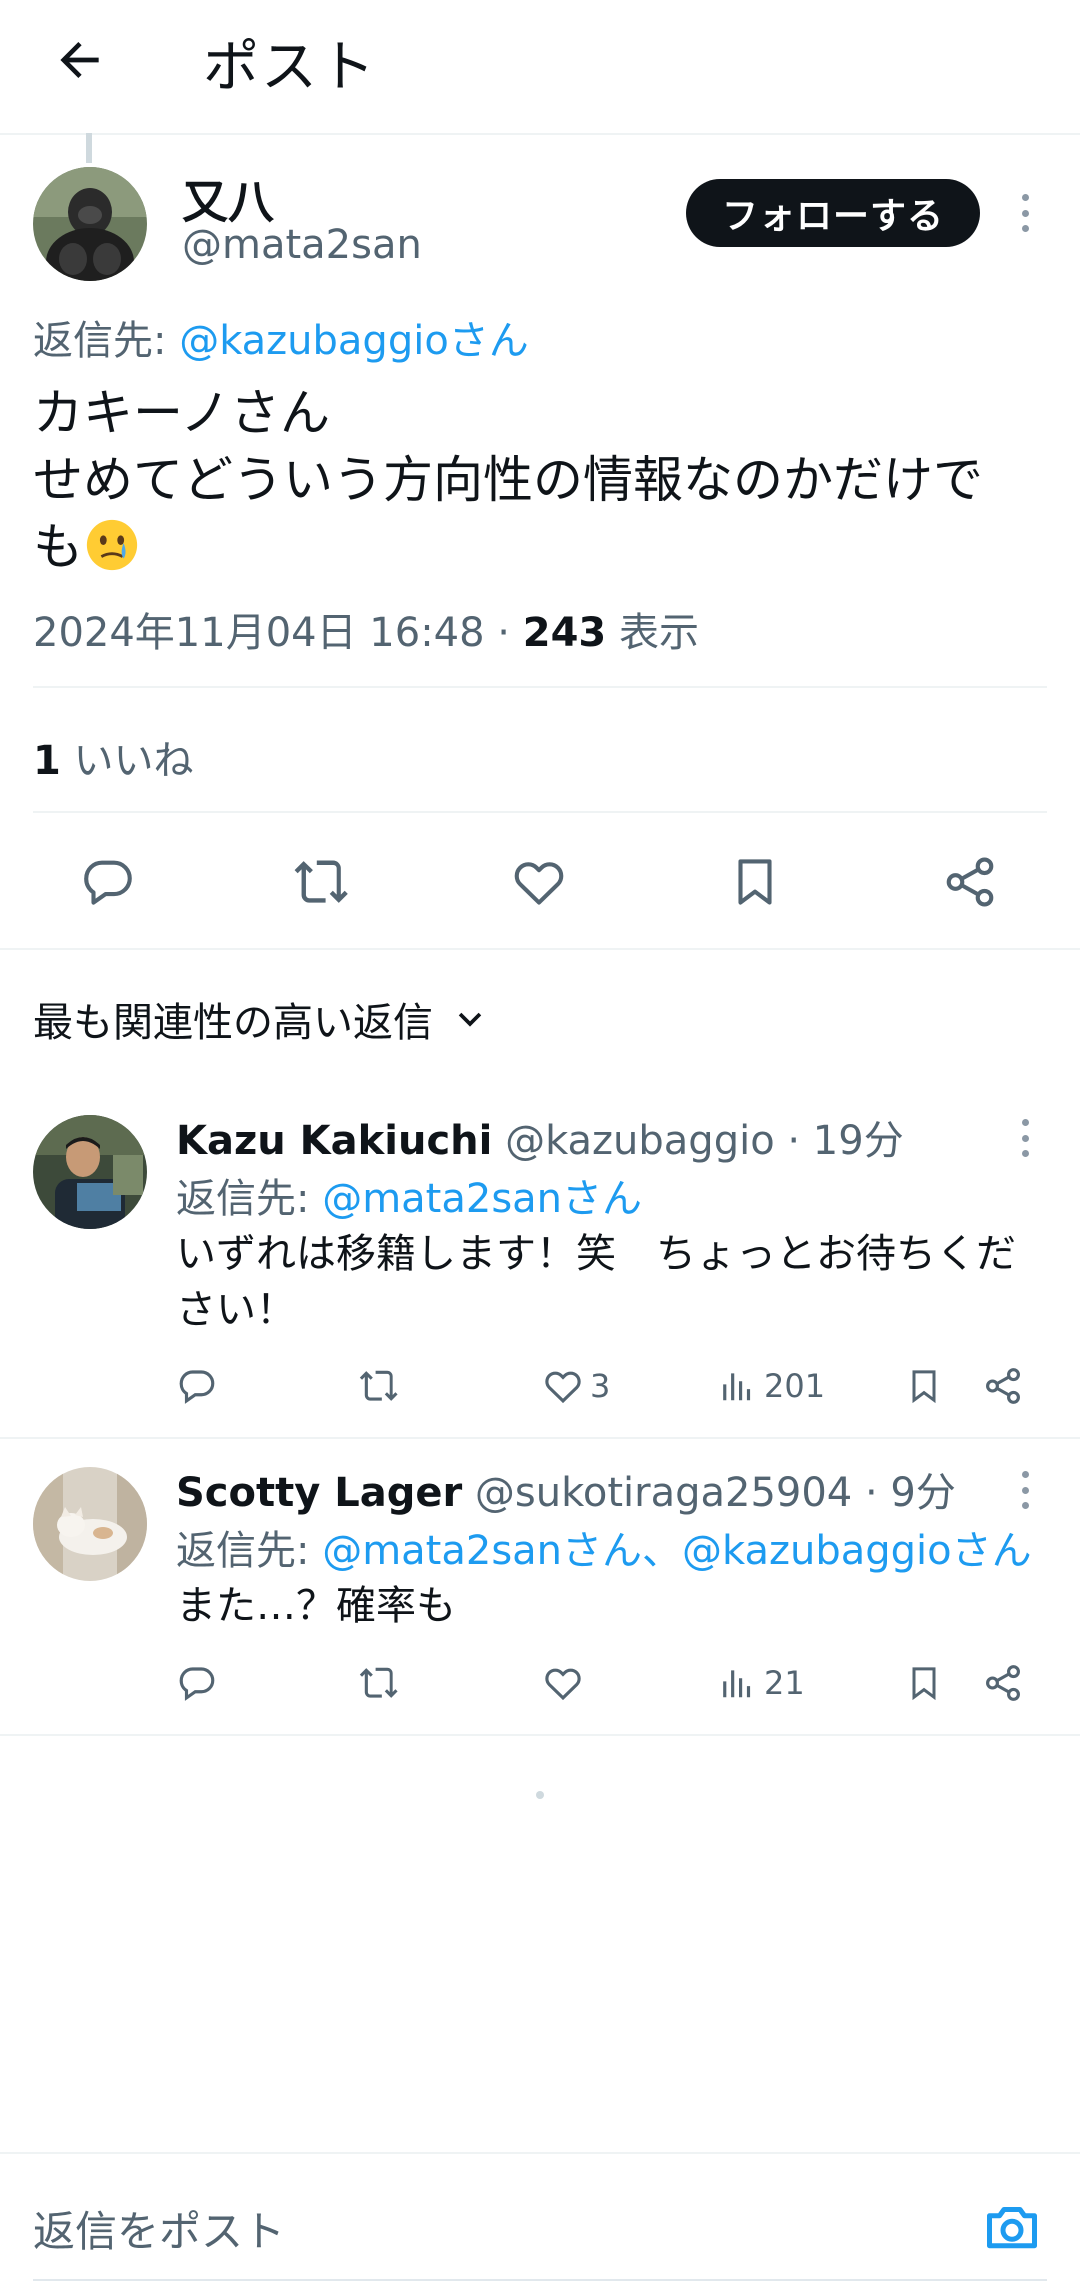 This screenshot has width=1080, height=2287. What do you see at coordinates (540, 67) in the screenshot?
I see `top-bar` at bounding box center [540, 67].